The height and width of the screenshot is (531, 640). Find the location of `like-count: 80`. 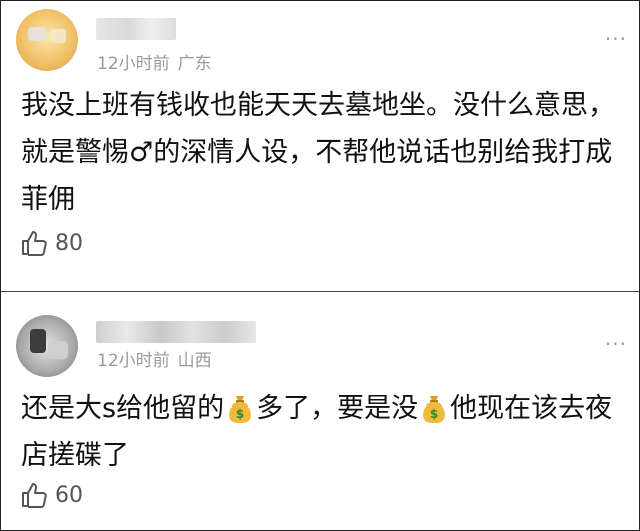

like-count: 80 is located at coordinates (69, 243).